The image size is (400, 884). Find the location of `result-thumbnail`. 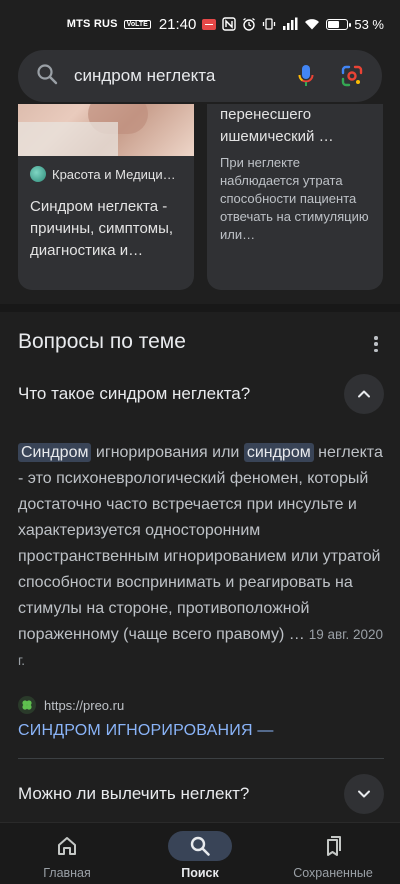

result-thumbnail is located at coordinates (106, 130).